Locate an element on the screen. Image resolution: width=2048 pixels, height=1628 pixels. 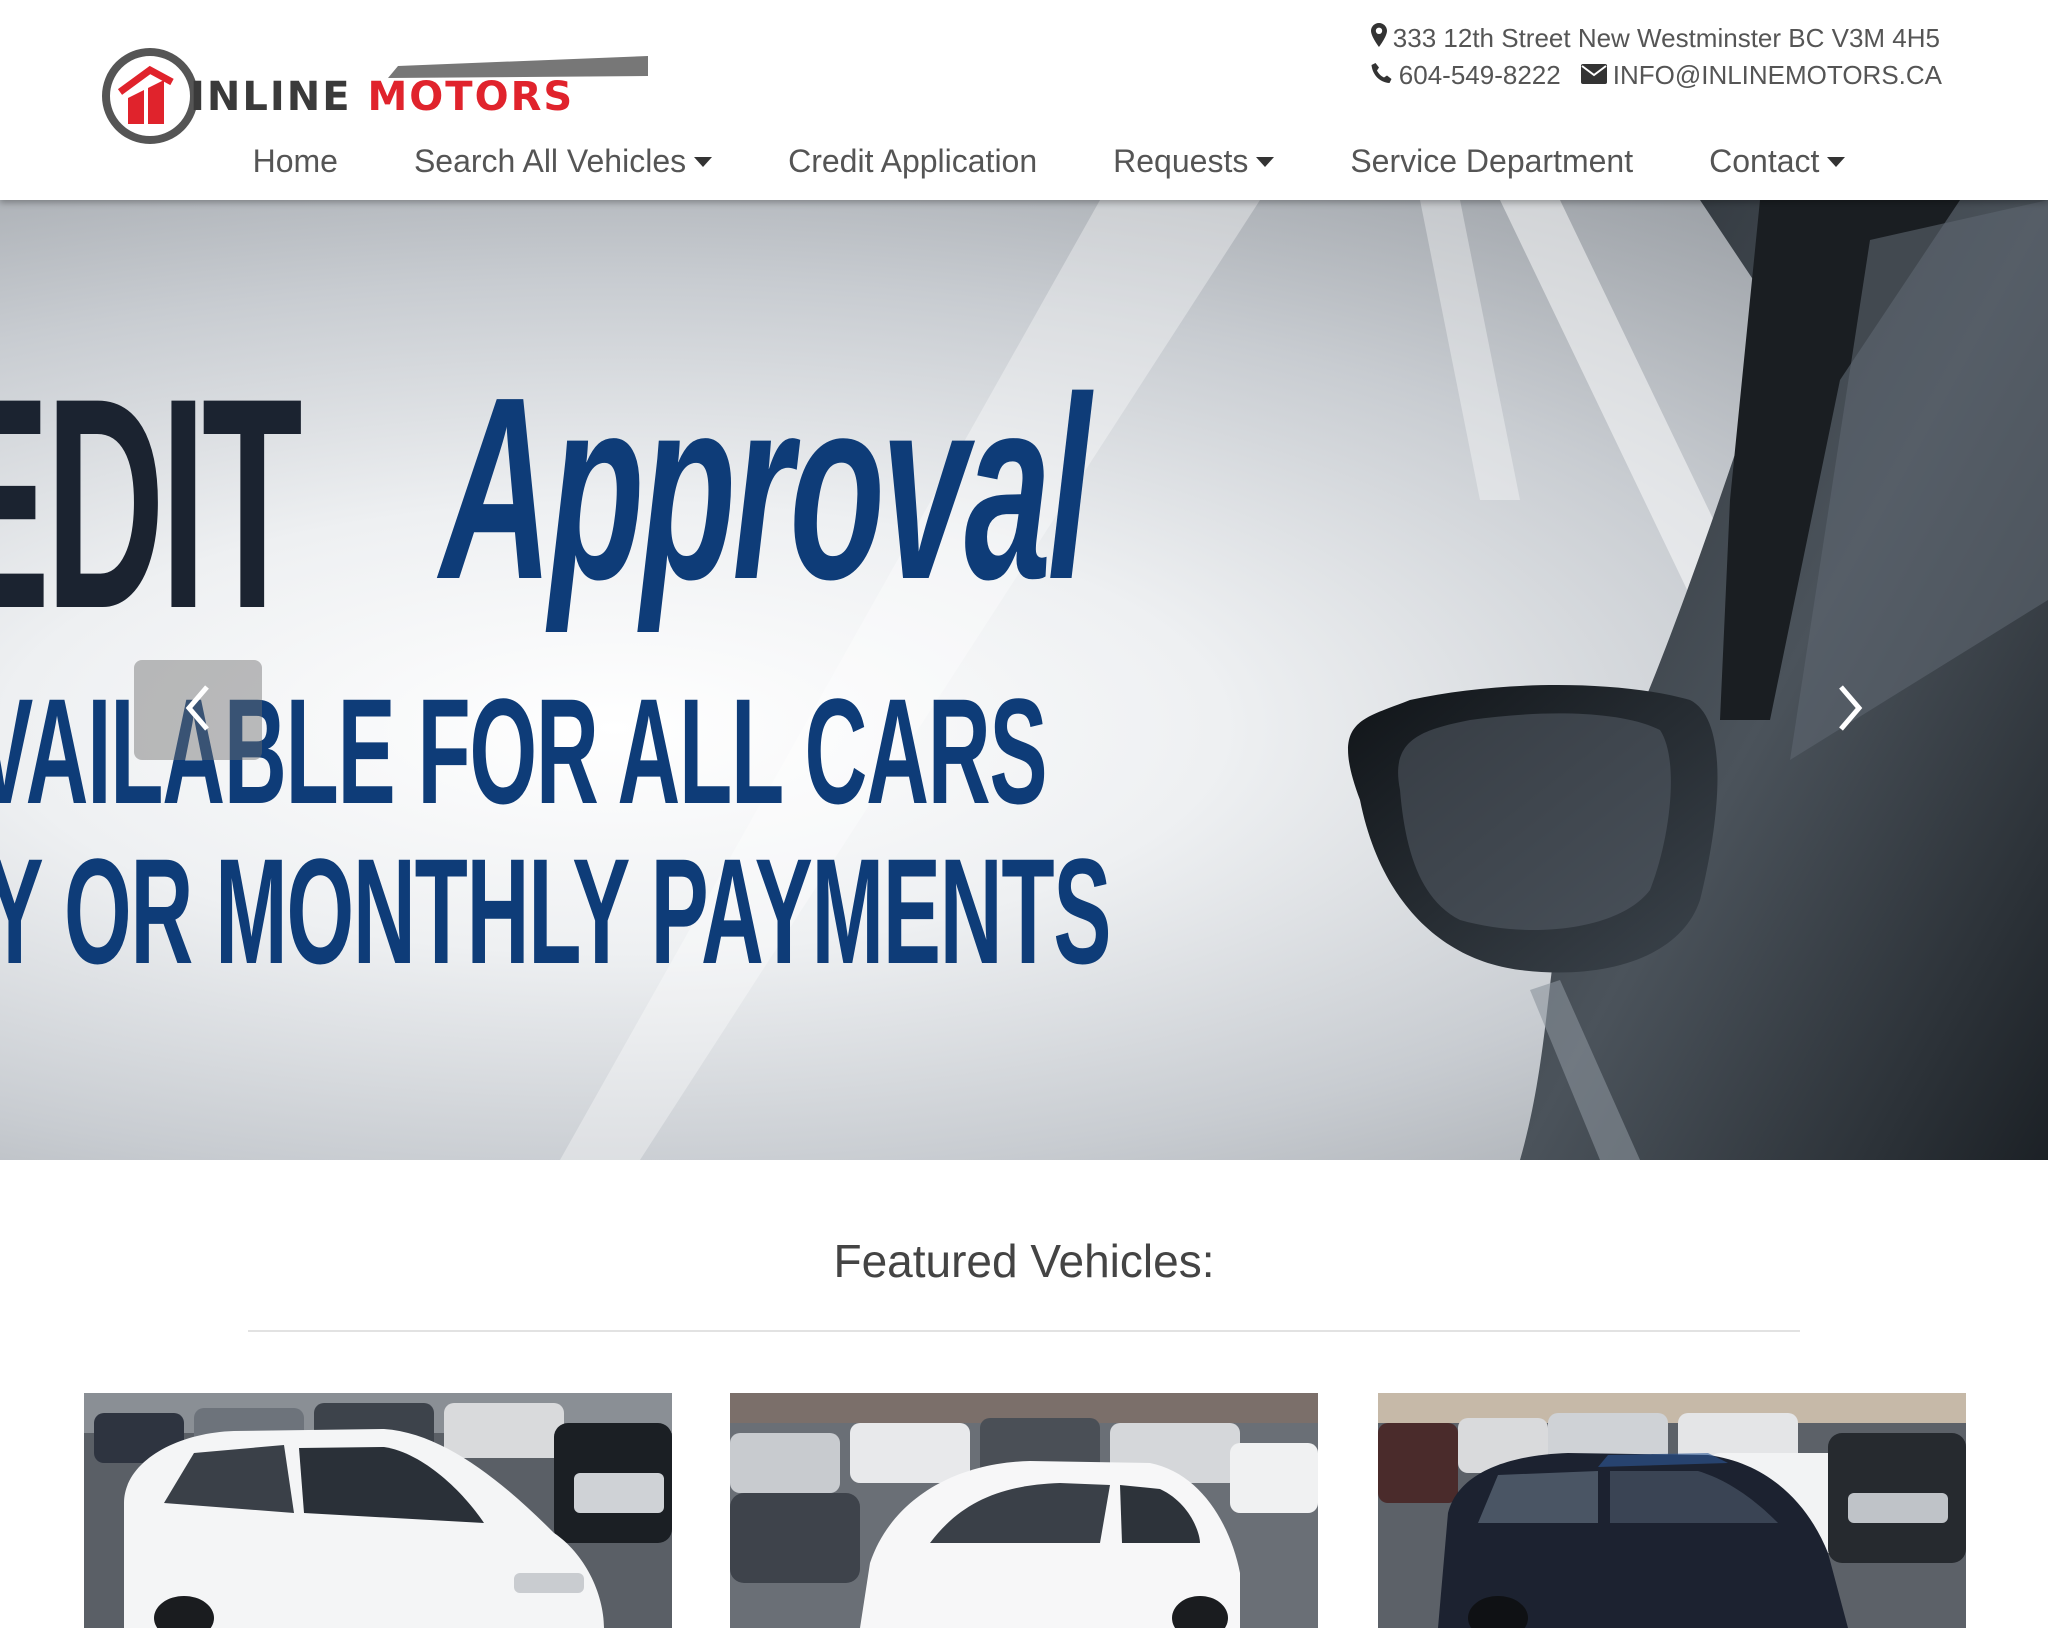
nav-search-all-vehicles: Search All Vehicles is located at coordinates (563, 161).